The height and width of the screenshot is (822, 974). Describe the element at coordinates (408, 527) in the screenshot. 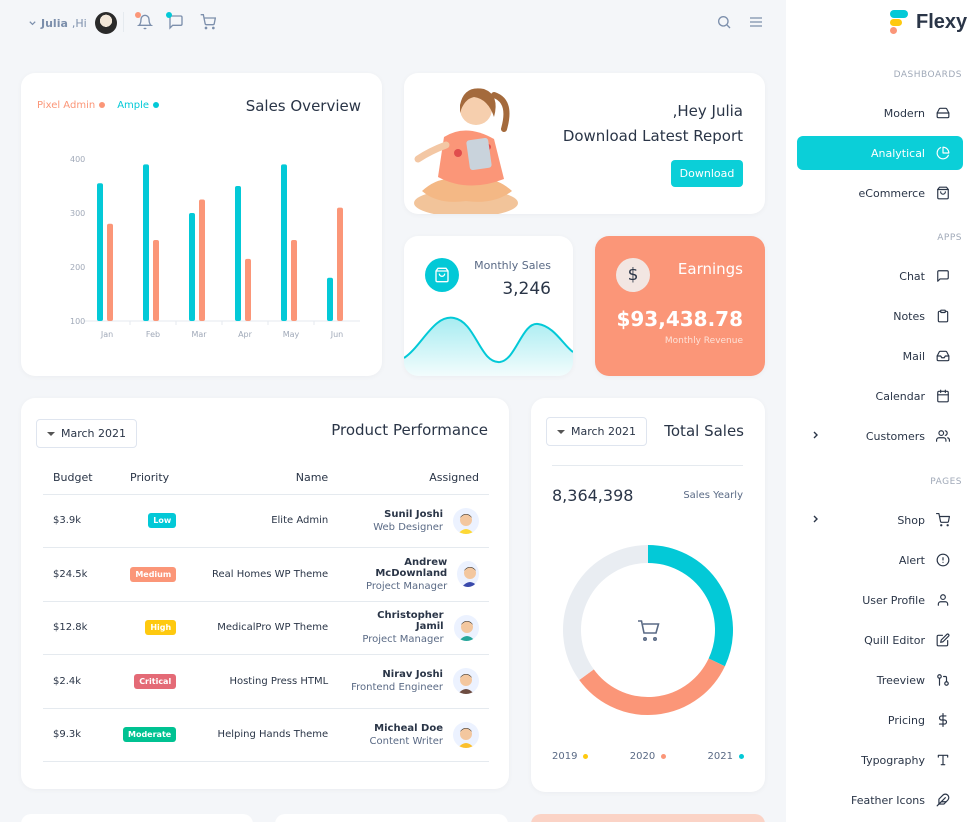

I see `assignee-role: Web Designer` at that location.